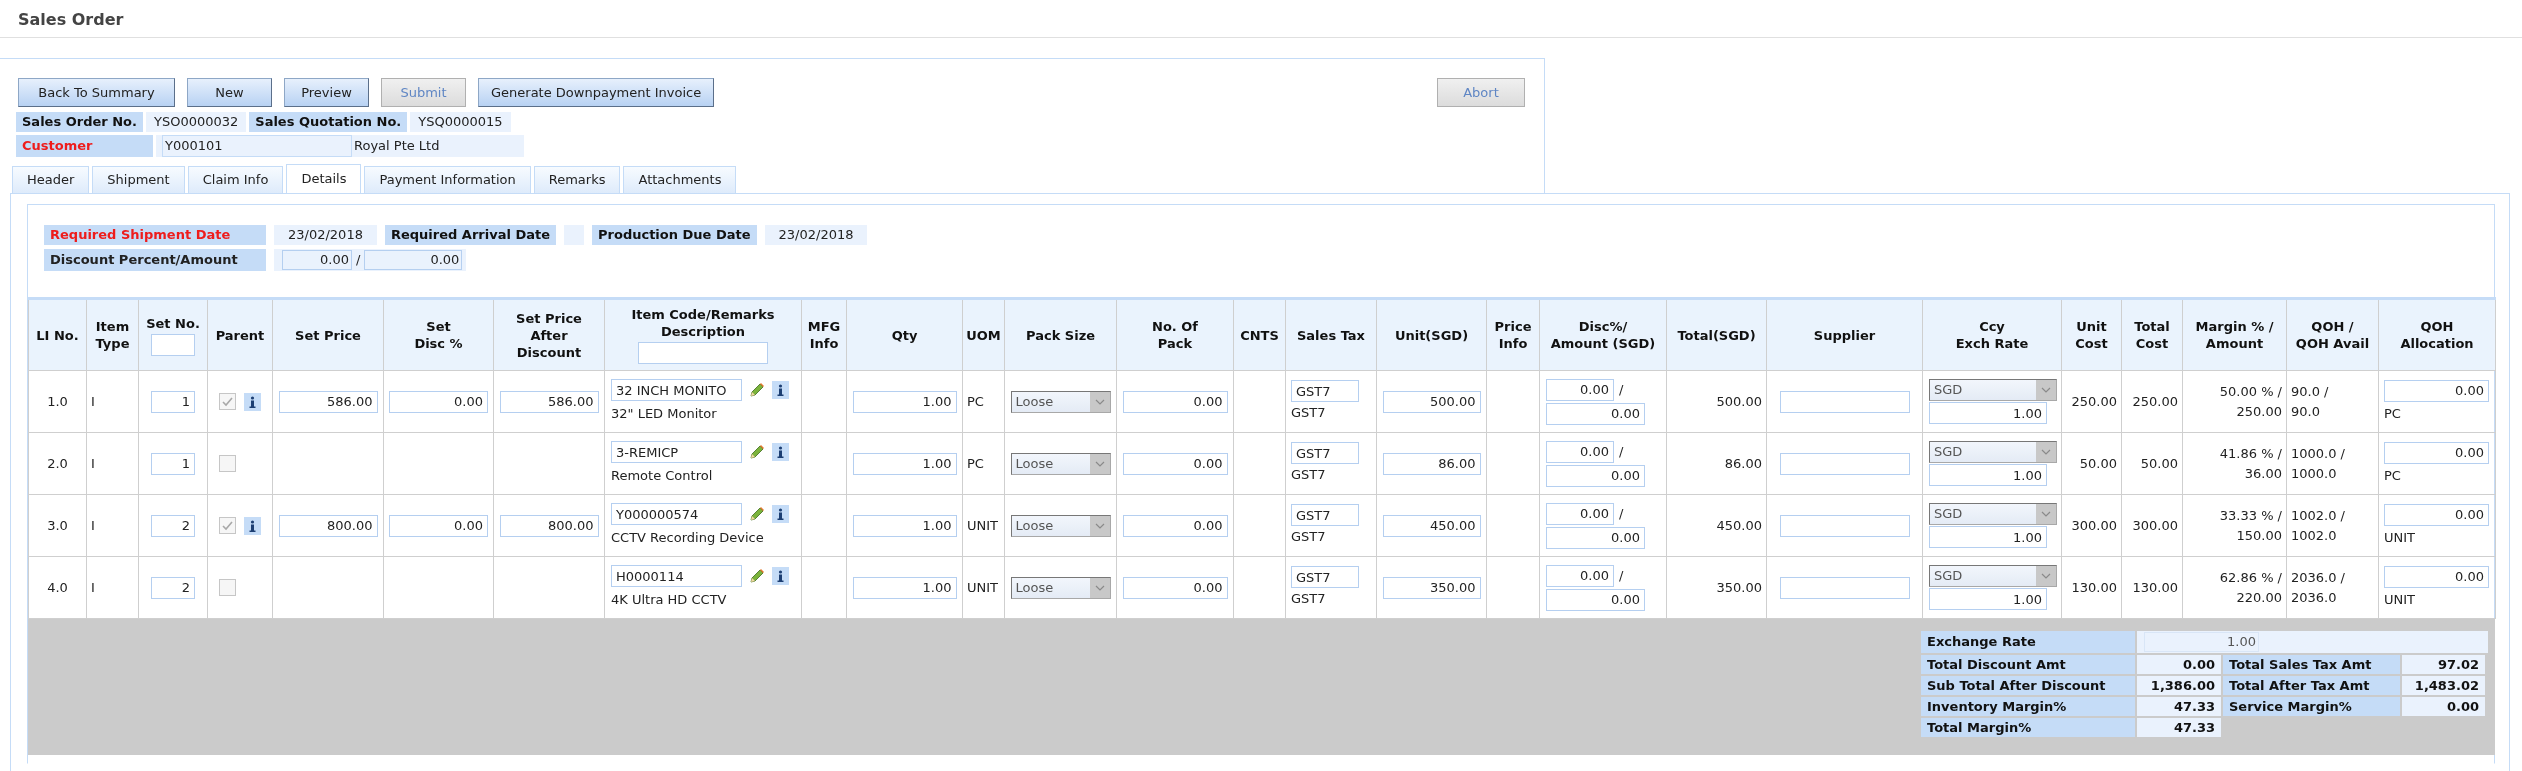 The width and height of the screenshot is (2522, 771). What do you see at coordinates (676, 514) in the screenshot?
I see `item-code-field: Y000000574` at bounding box center [676, 514].